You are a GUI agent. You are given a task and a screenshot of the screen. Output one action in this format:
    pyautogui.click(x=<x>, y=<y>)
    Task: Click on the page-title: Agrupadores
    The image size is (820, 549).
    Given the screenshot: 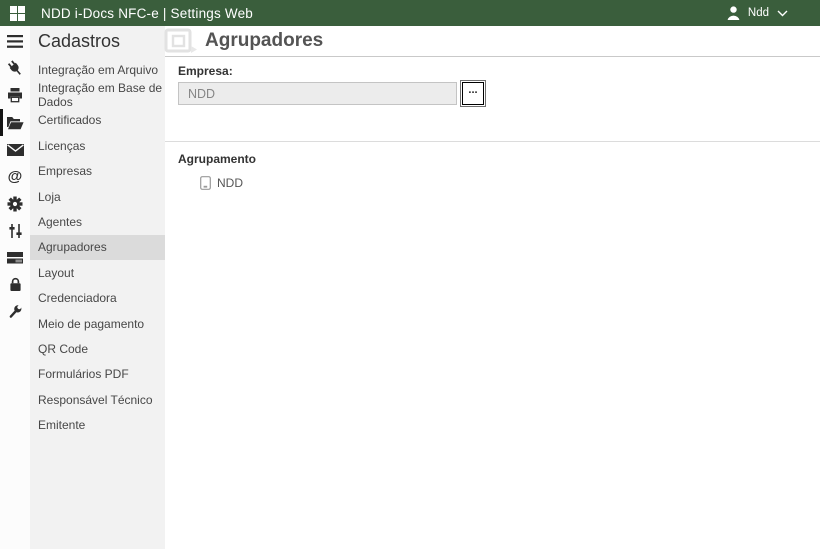 What is the action you would take?
    pyautogui.click(x=264, y=40)
    